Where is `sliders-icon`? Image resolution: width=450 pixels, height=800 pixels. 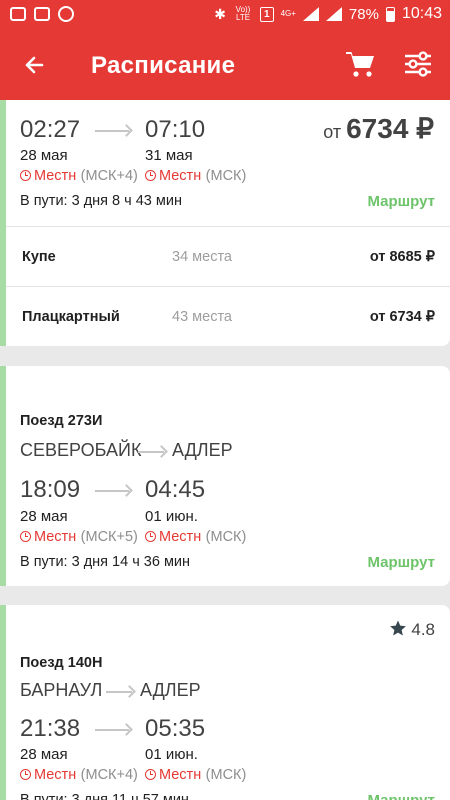
sliders-icon is located at coordinates (418, 64).